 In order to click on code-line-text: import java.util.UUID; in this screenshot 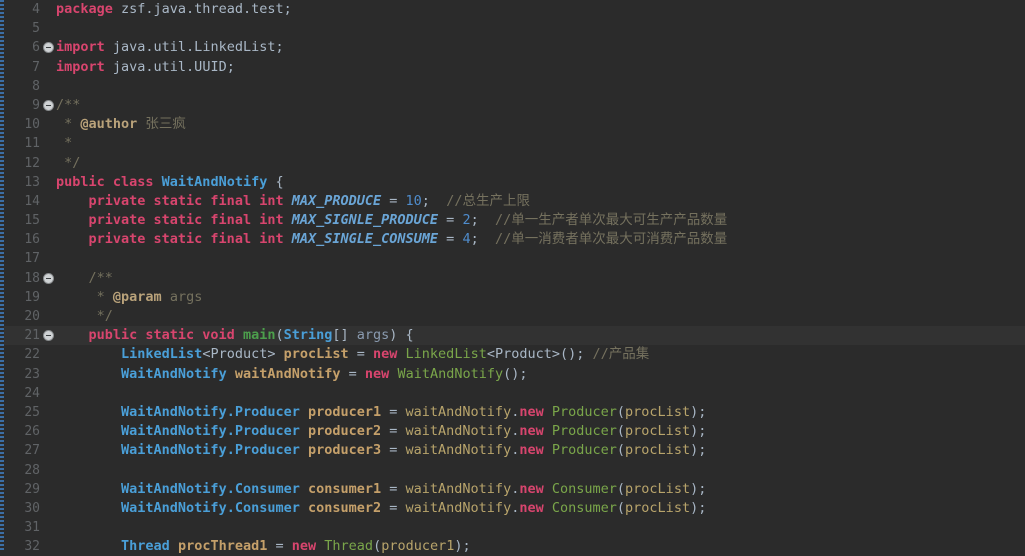, I will do `click(533, 67)`.